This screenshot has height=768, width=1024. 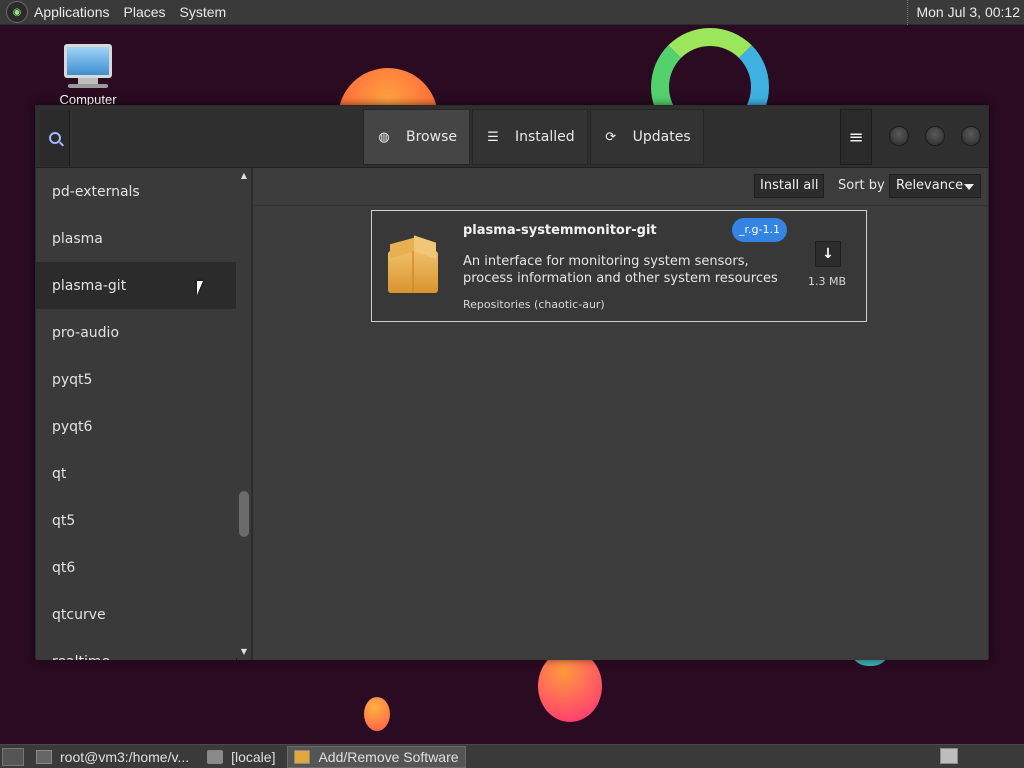 I want to click on view-switcher: ◍ Browse ☰ Installed ⟳ Updates, so click(x=534, y=137).